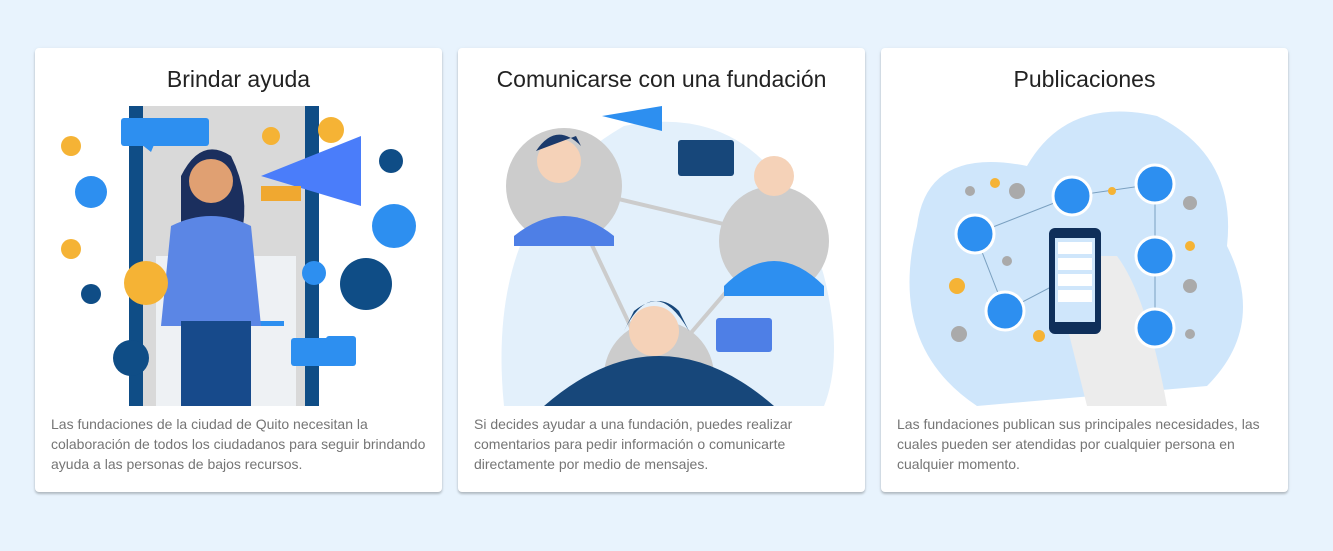 The width and height of the screenshot is (1333, 551). What do you see at coordinates (1084, 256) in the screenshot?
I see `phone-network-illustration` at bounding box center [1084, 256].